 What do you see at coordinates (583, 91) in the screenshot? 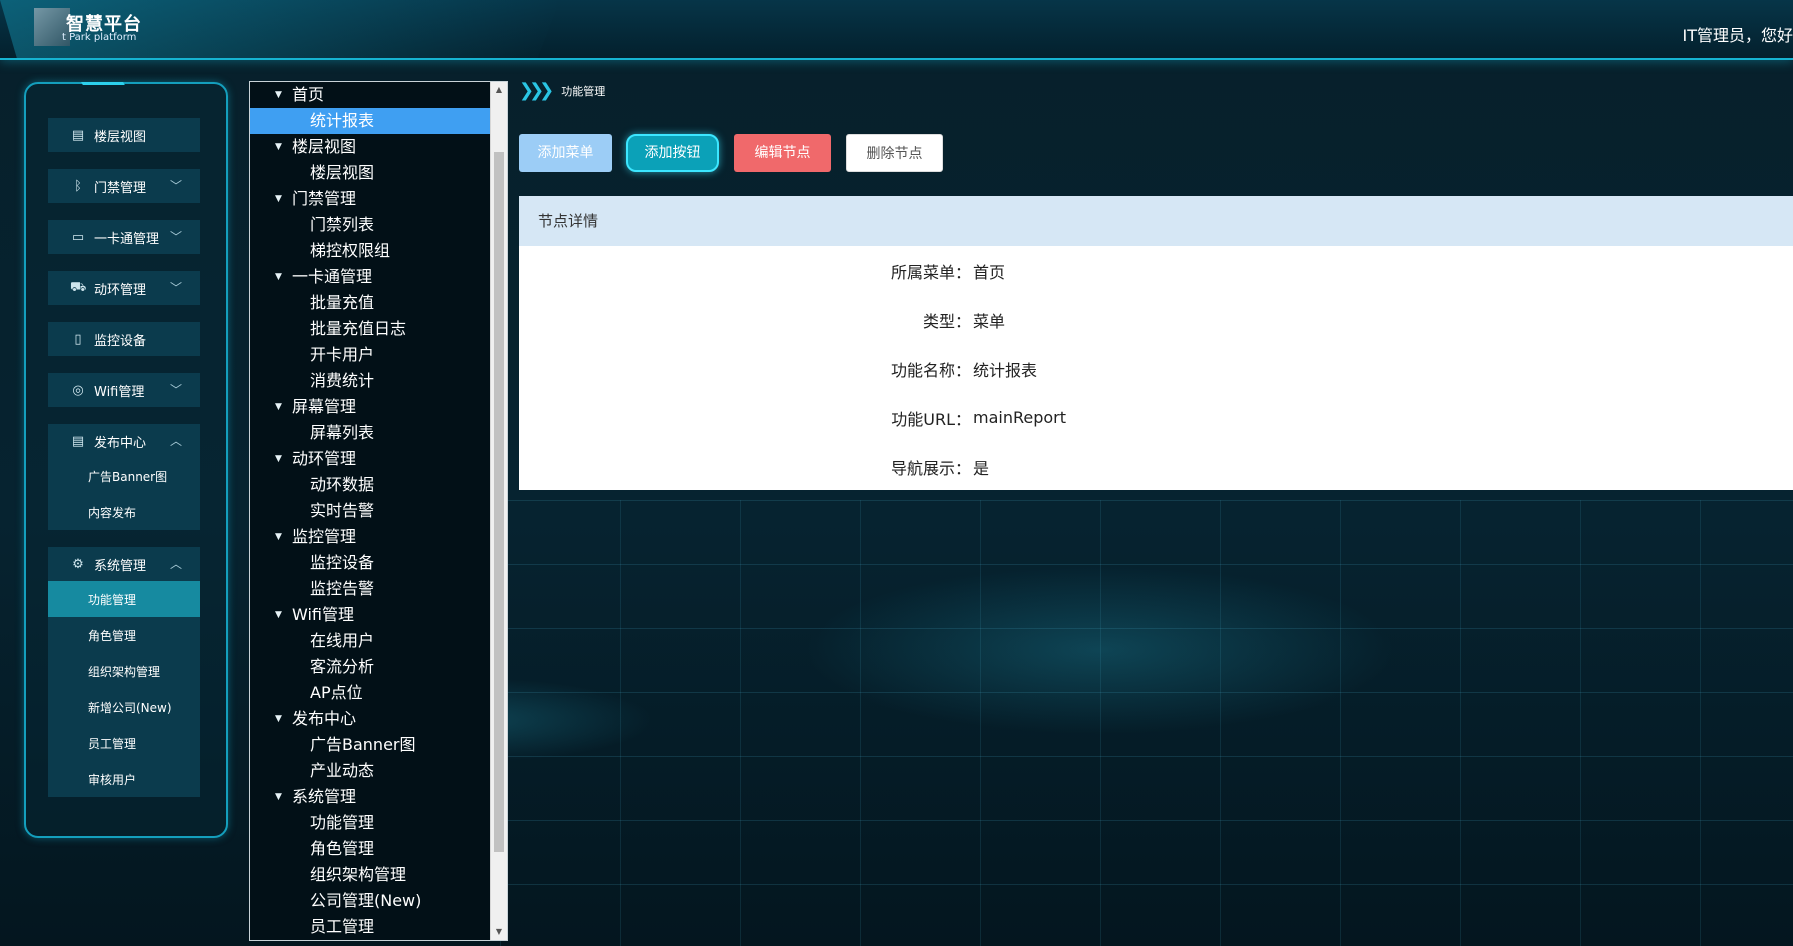
I see `breadcrumb-current: 功能管理` at bounding box center [583, 91].